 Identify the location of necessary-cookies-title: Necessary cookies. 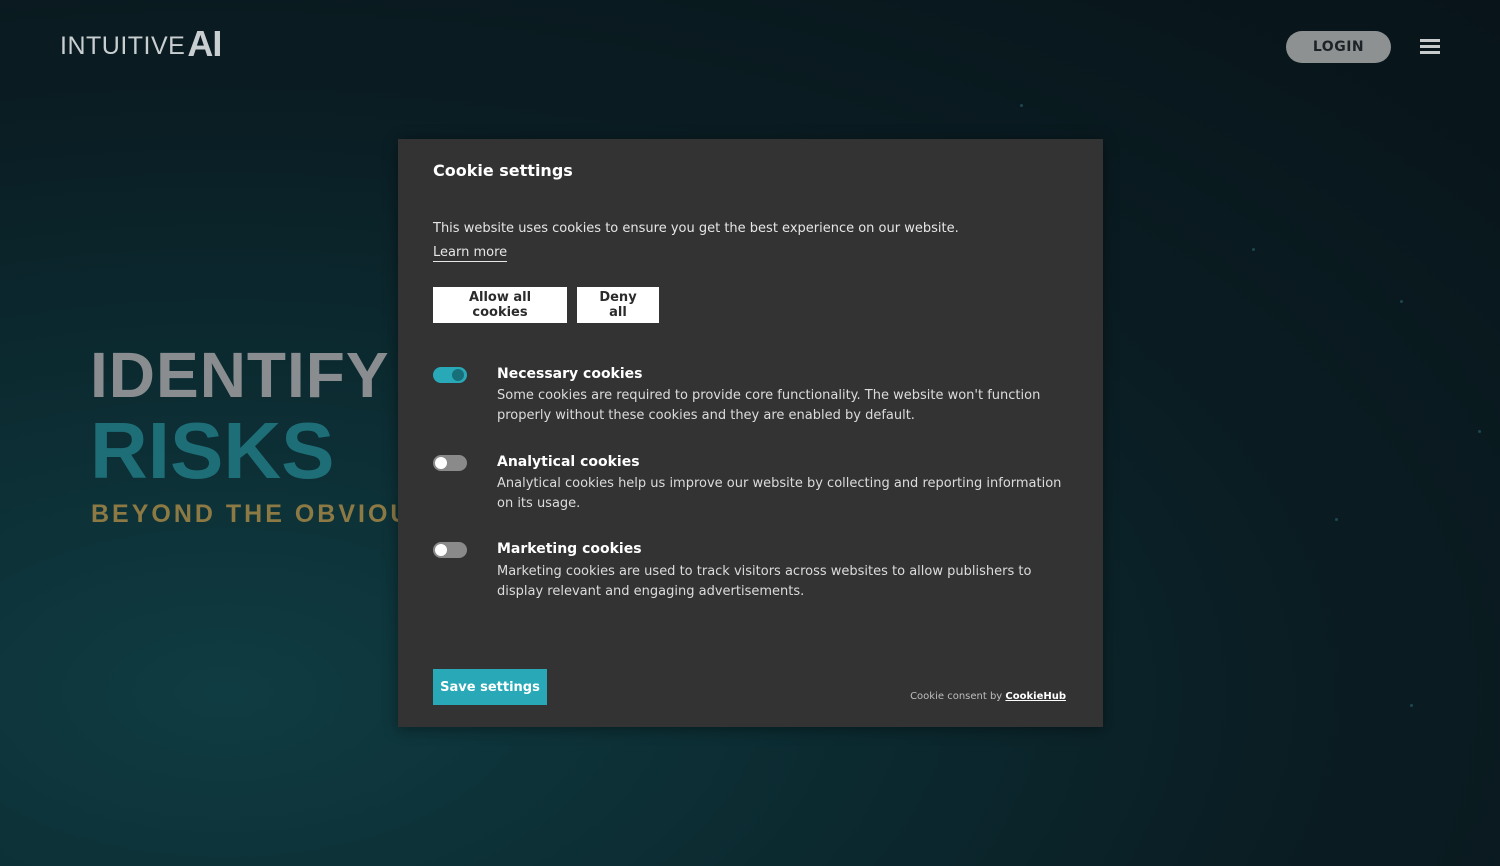
(570, 374).